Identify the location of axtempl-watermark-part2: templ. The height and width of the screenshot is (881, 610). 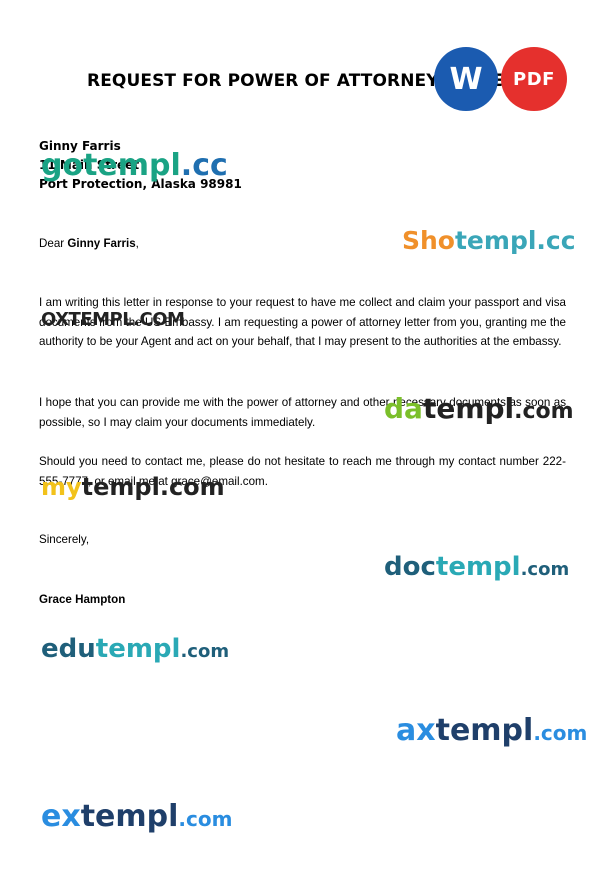
(484, 730).